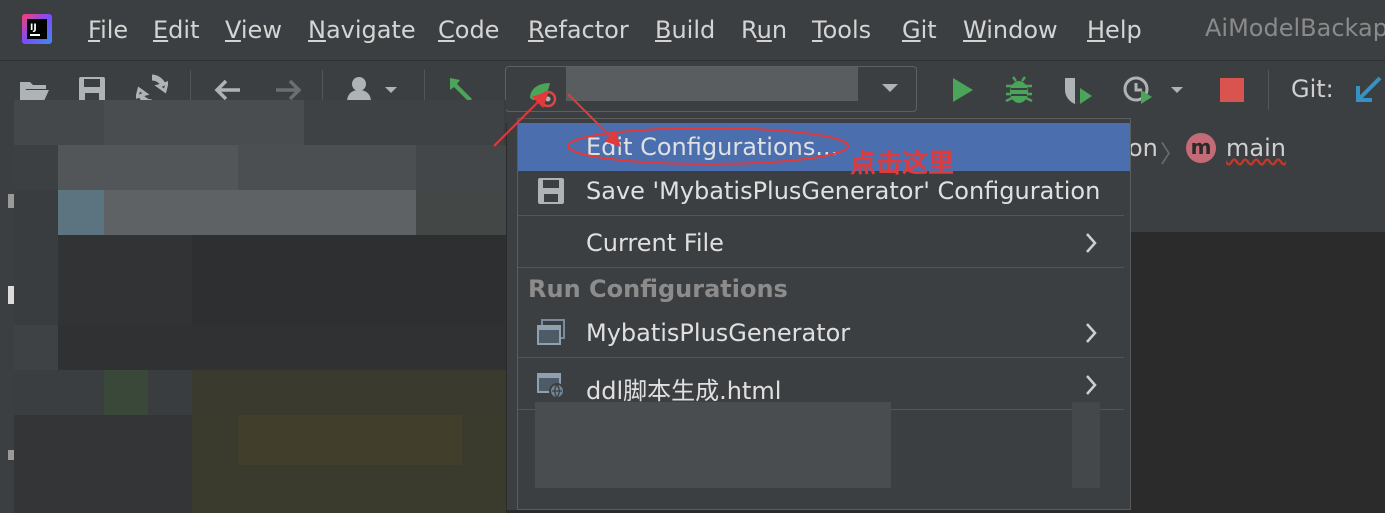 The image size is (1385, 513). Describe the element at coordinates (176, 30) in the screenshot. I see `menu-edit: Edit` at that location.